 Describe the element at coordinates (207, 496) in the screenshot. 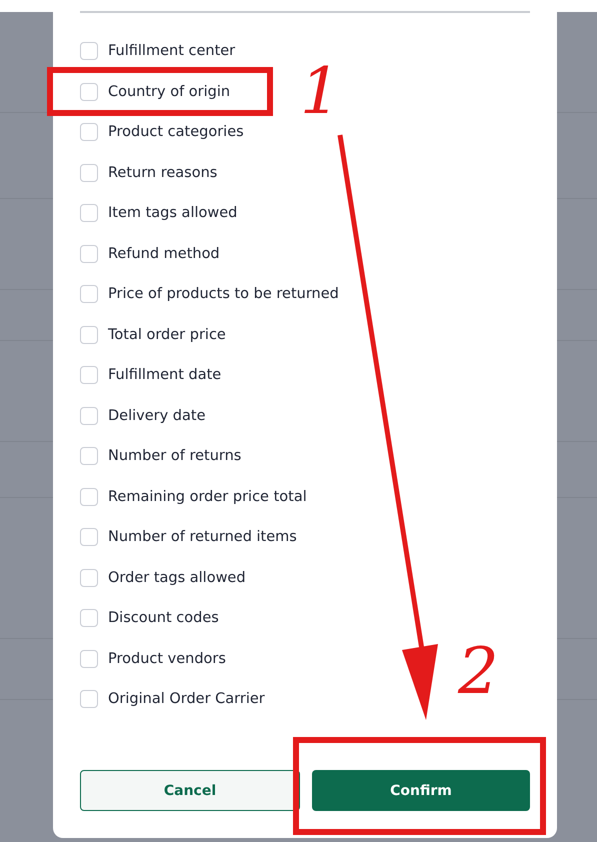

I see `option-label: Remaining order price total` at that location.